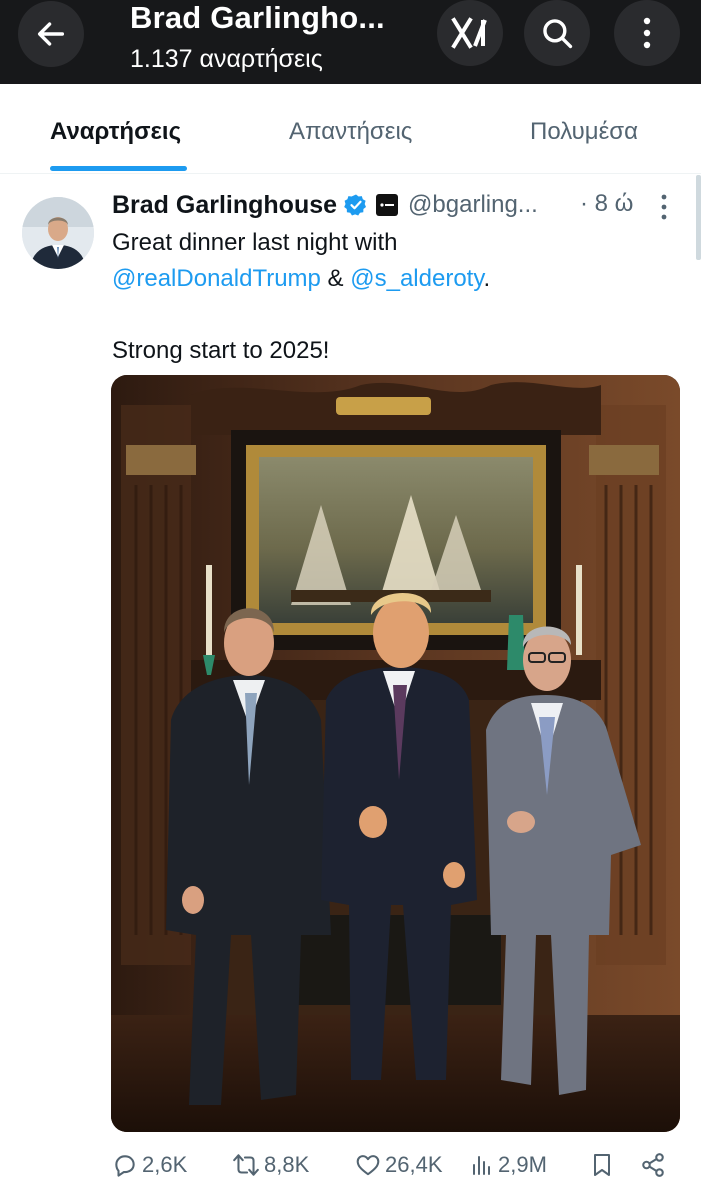 Image resolution: width=701 pixels, height=1200 pixels. Describe the element at coordinates (698, 217) in the screenshot. I see `scrollbar` at that location.